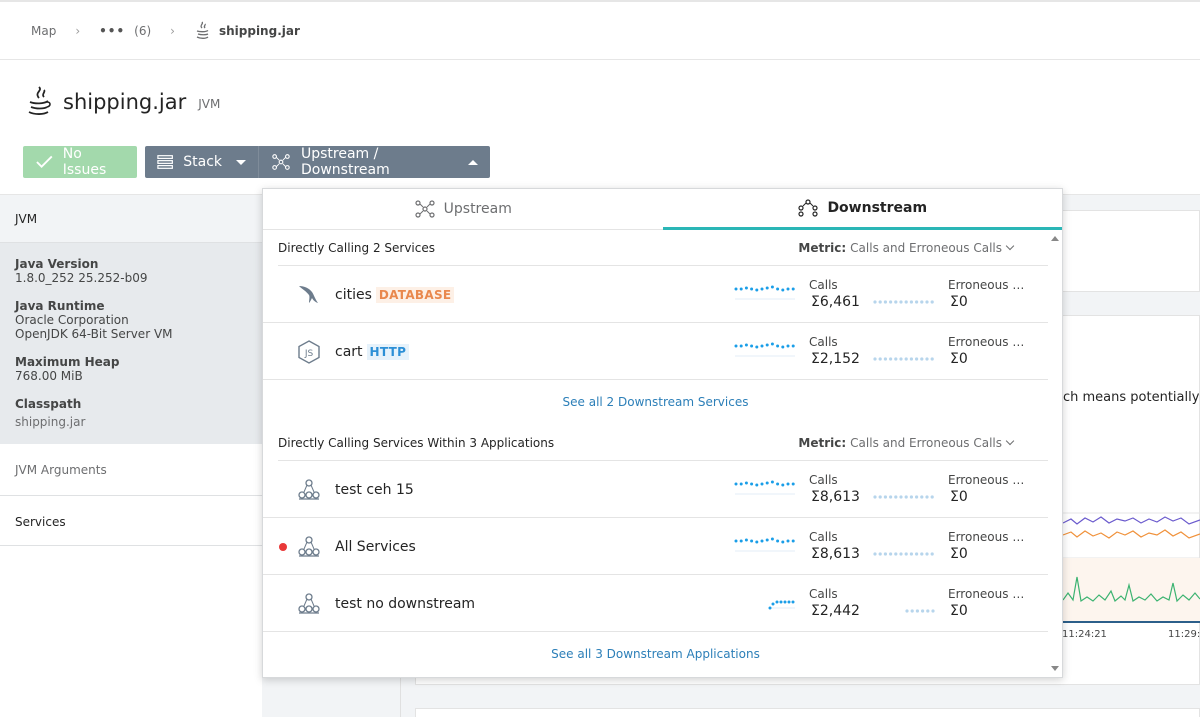 This screenshot has width=1200, height=717. Describe the element at coordinates (835, 302) in the screenshot. I see `calls-value: Σ6,461` at that location.